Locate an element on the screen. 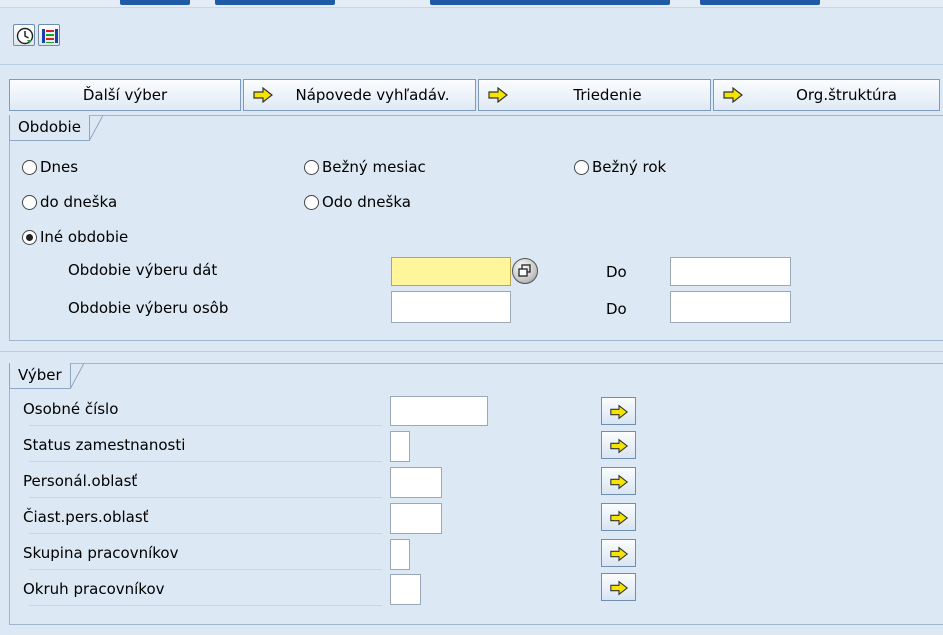 The height and width of the screenshot is (635, 943). radio-current-year: Bežný rok is located at coordinates (620, 167).